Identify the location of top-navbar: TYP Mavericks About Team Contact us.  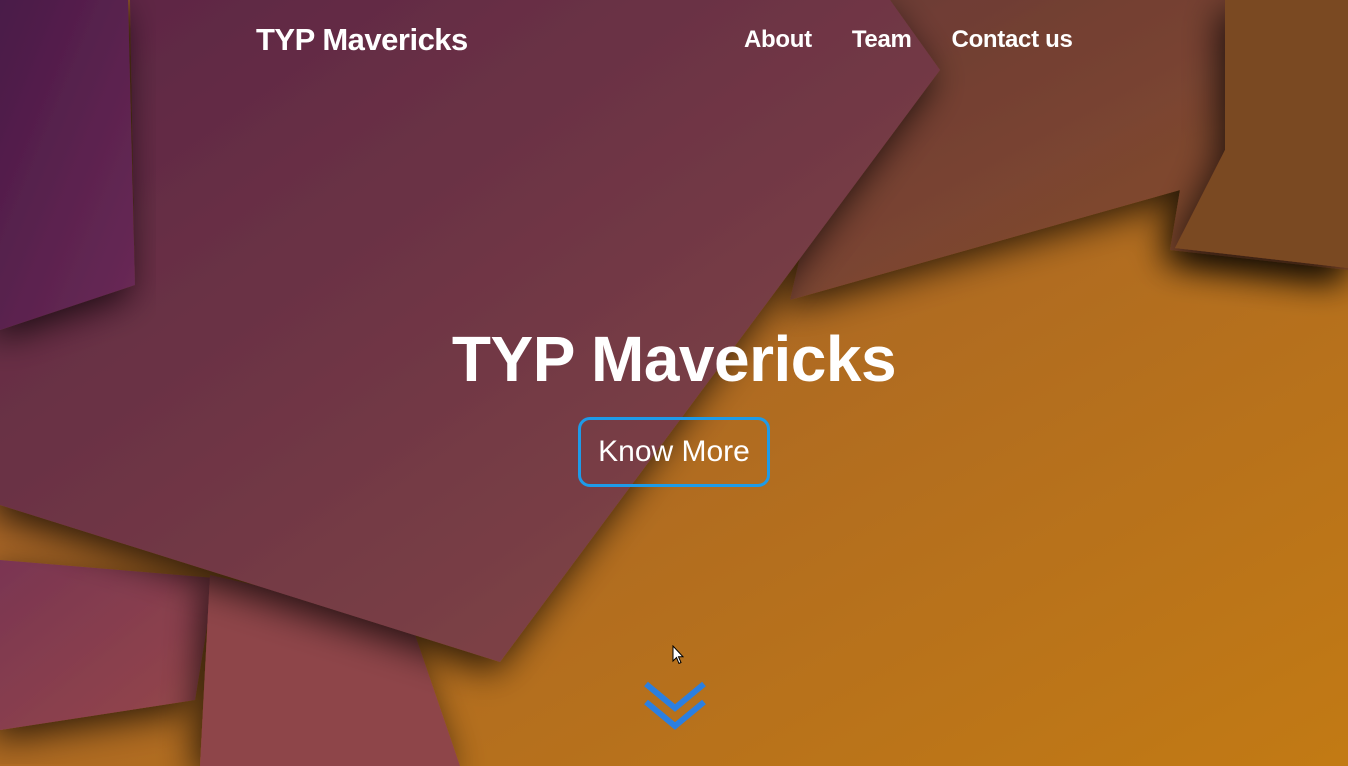
(674, 40).